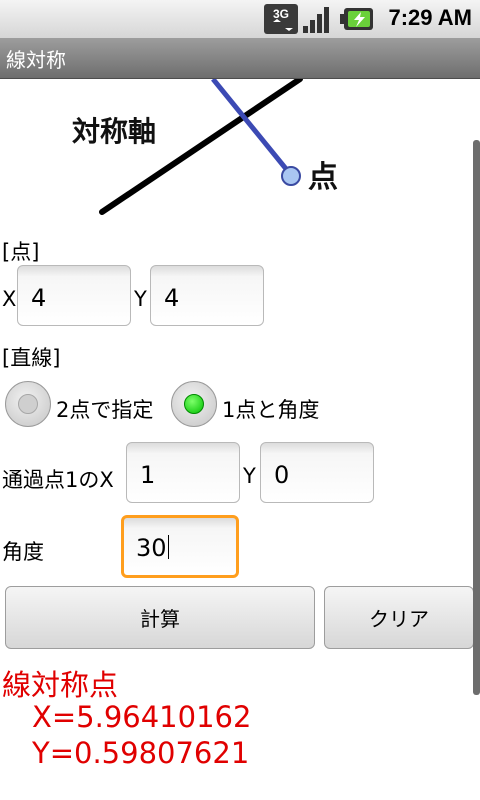  Describe the element at coordinates (36, 60) in the screenshot. I see `app-title: 線対称` at that location.